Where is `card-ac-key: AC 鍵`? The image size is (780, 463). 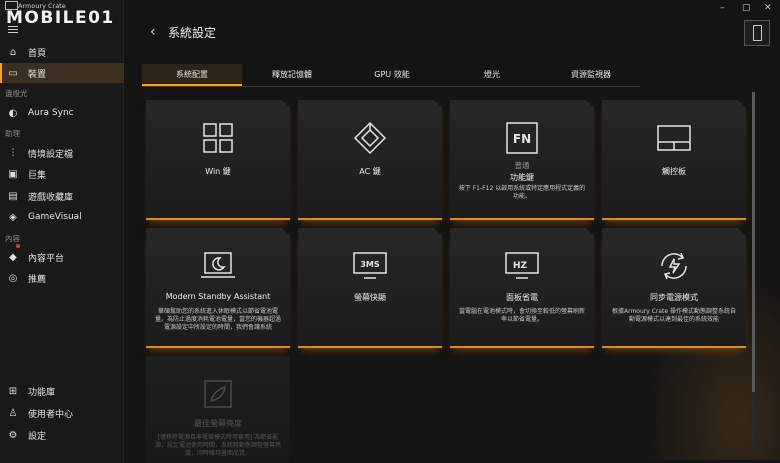 card-ac-key: AC 鍵 is located at coordinates (370, 160).